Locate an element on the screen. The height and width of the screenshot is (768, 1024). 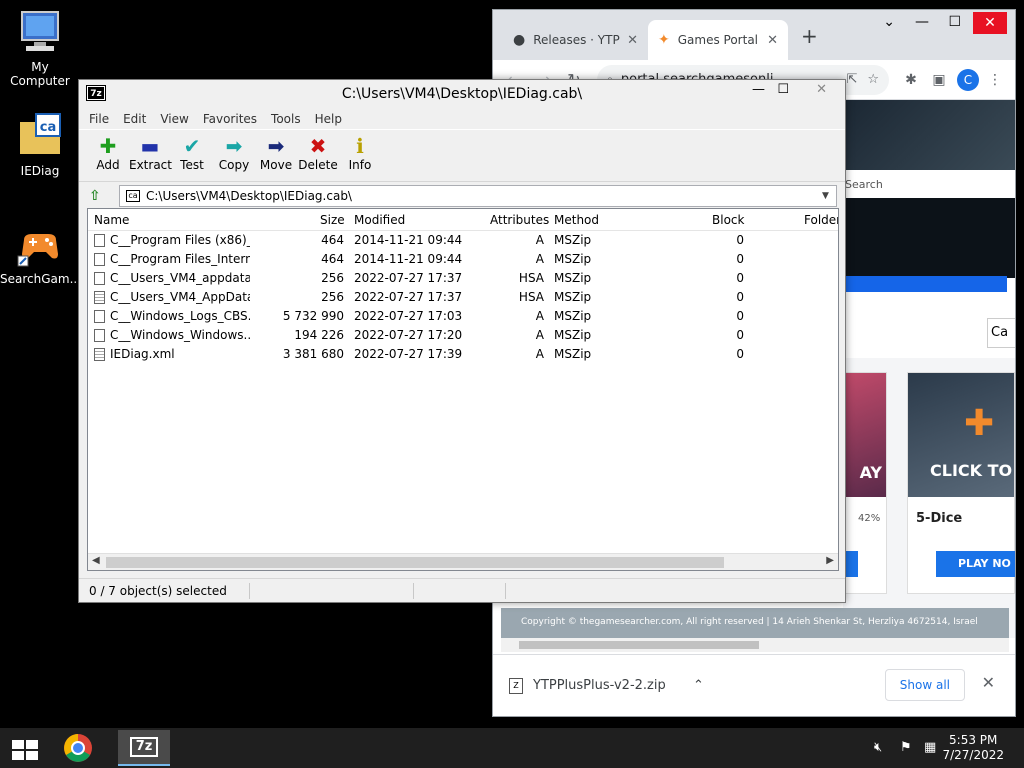
desktop-icon-iediag: ca IEDiag is located at coordinates (40, 145).